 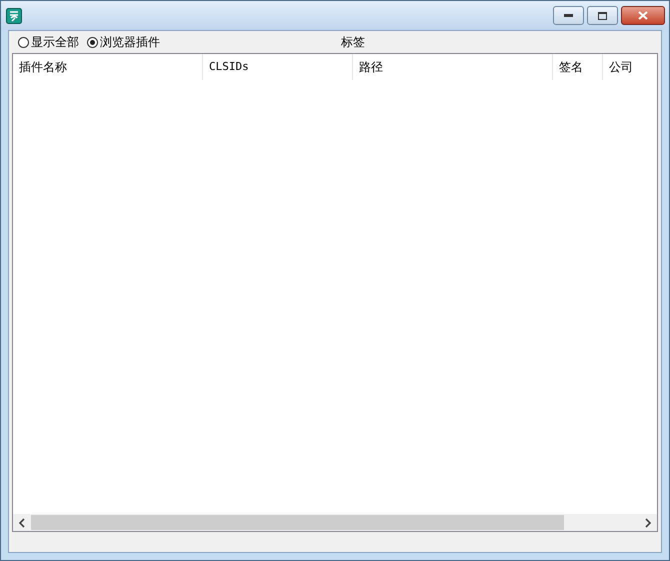 What do you see at coordinates (22, 523) in the screenshot?
I see `scroll-left-icon` at bounding box center [22, 523].